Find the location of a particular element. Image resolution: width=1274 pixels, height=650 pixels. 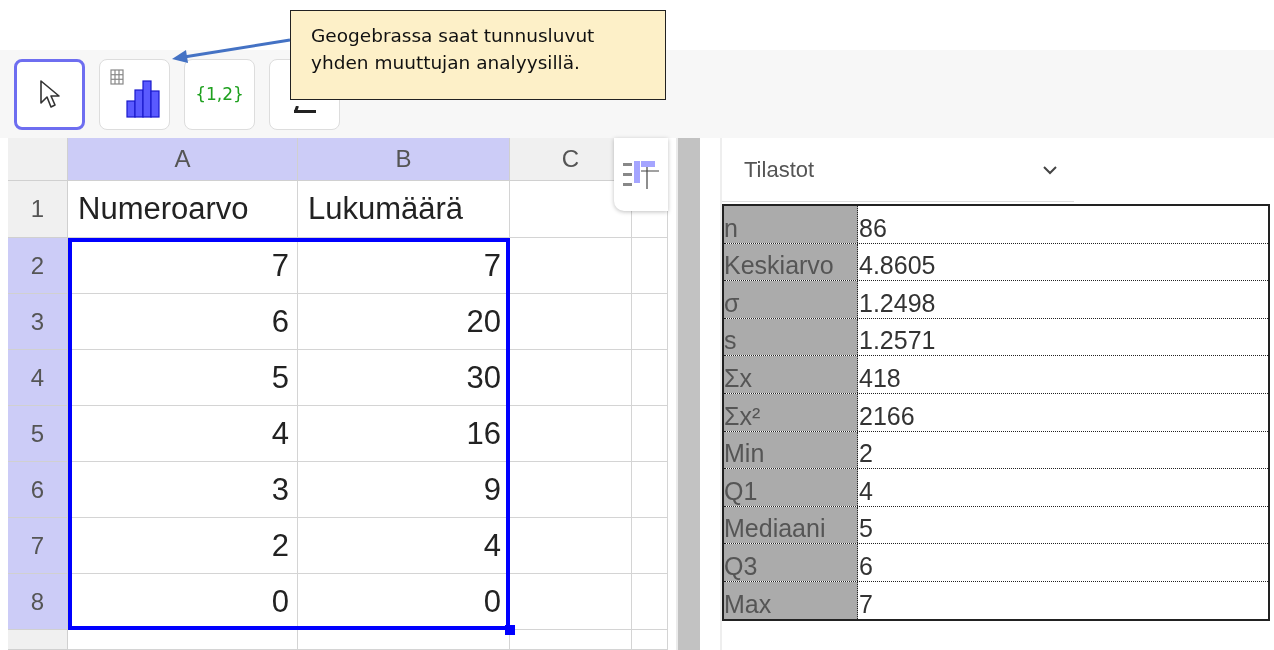

statistic-name: Max is located at coordinates (748, 604).